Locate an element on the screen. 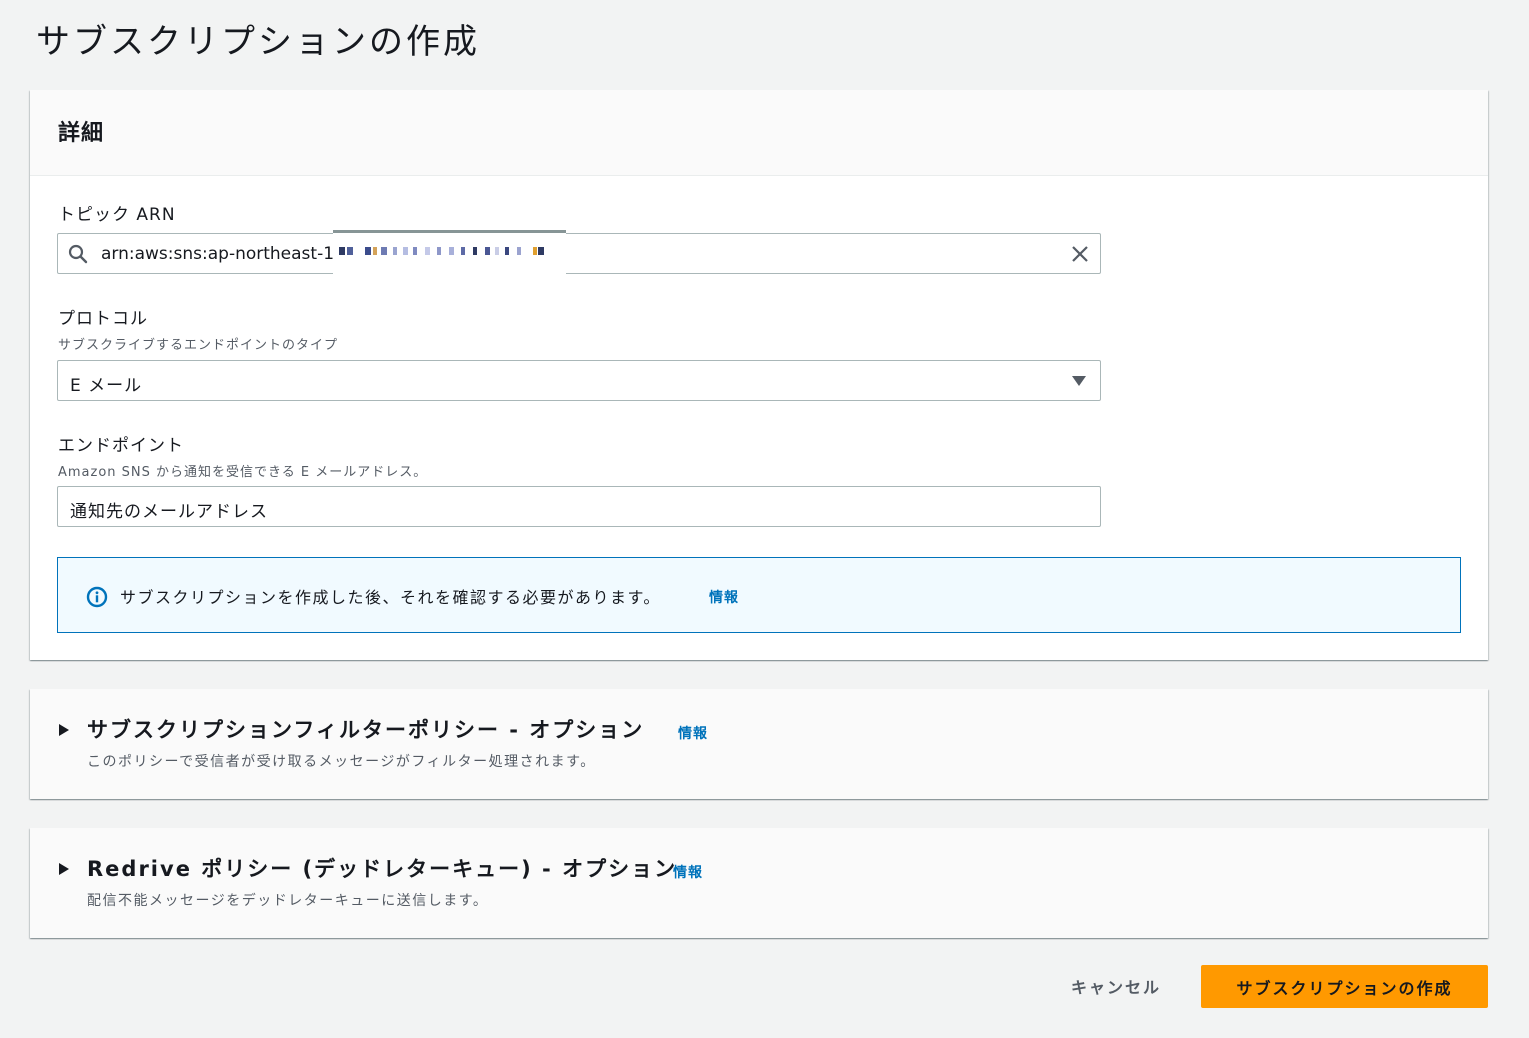 Image resolution: width=1529 pixels, height=1038 pixels. filter-policy-description: このポリシーで受信者が受け取るメッセージがフィルター処理されます。 is located at coordinates (341, 762).